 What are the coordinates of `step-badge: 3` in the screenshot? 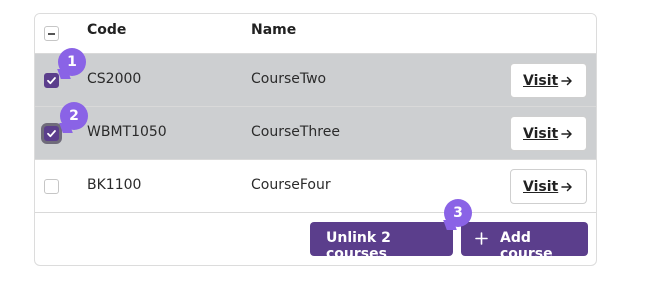 It's located at (458, 213).